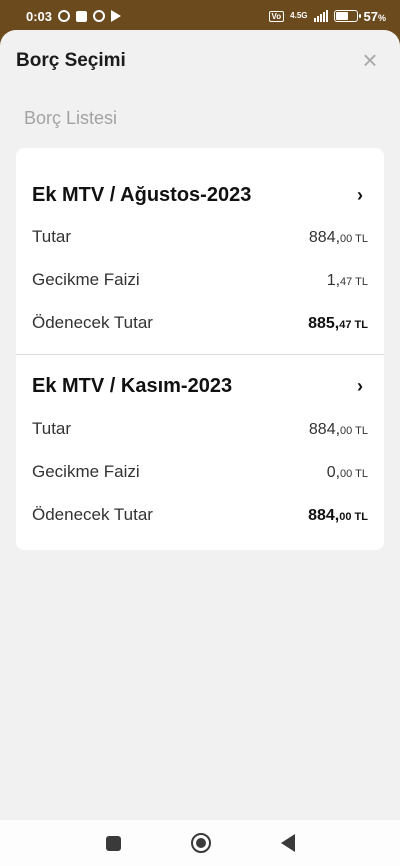  Describe the element at coordinates (347, 16) in the screenshot. I see `battery-icon` at that location.